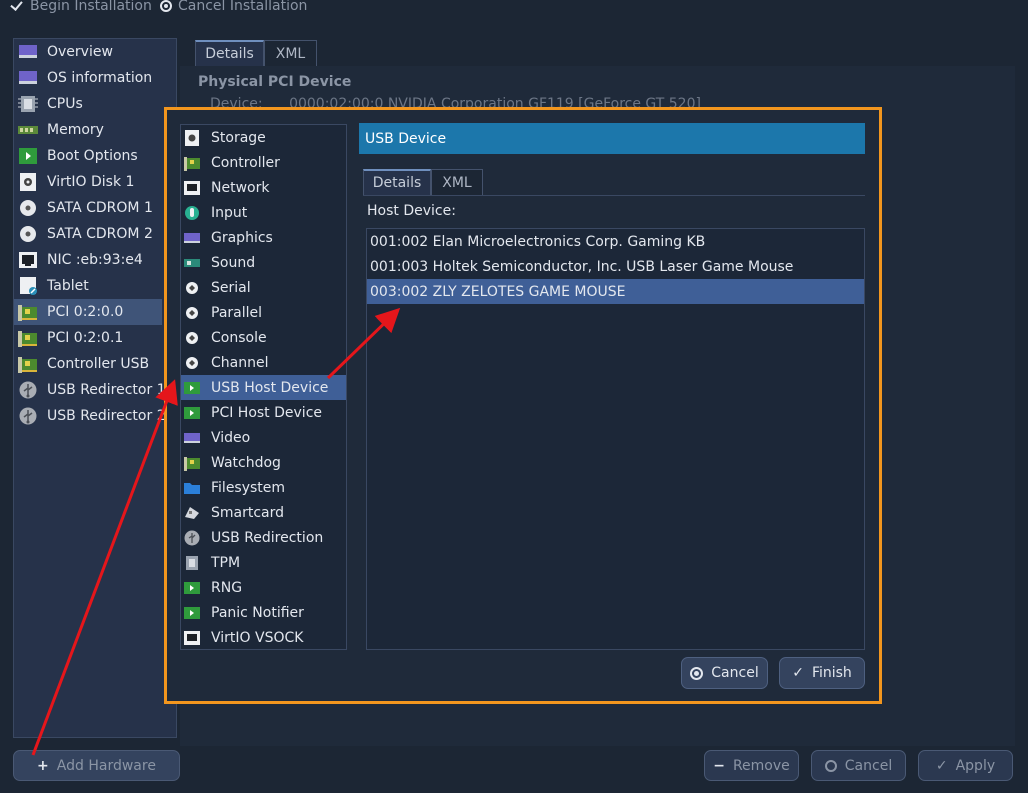 This screenshot has width=1028, height=793. Describe the element at coordinates (88, 182) in the screenshot. I see `sidebar-item-virtio-disk: VirtIO Disk 1` at that location.